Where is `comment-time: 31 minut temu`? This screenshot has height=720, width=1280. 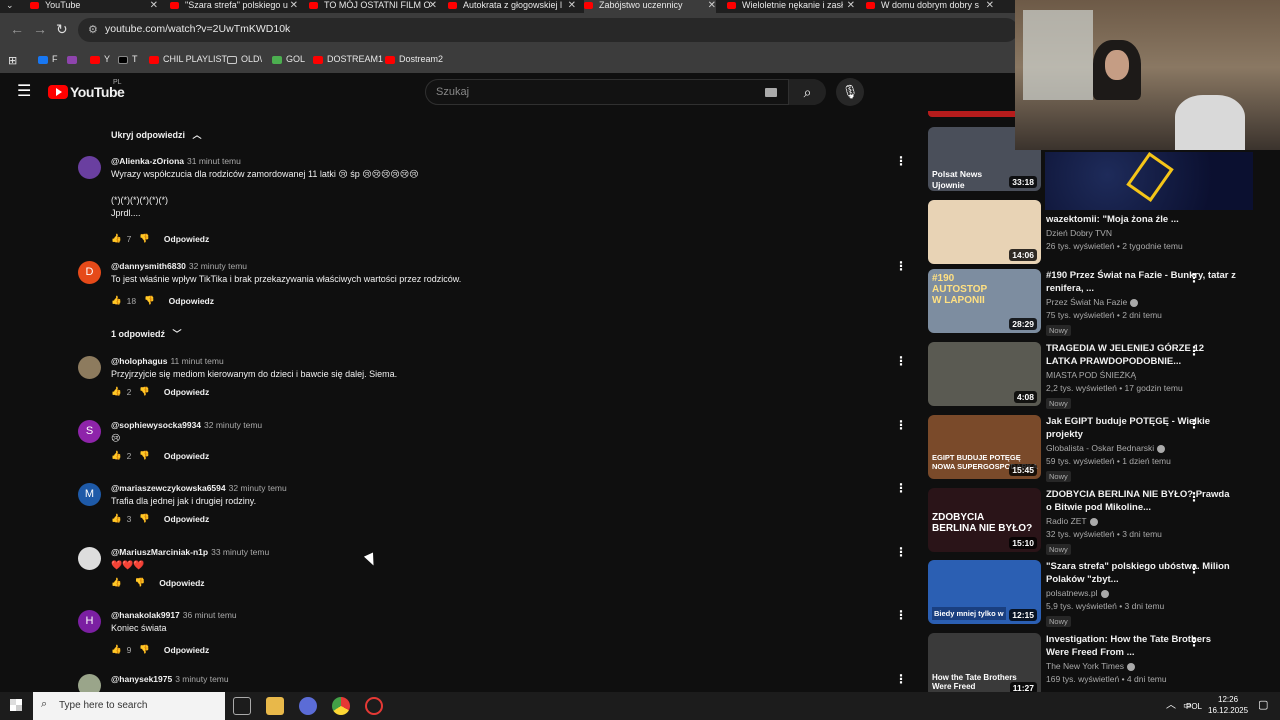 comment-time: 31 minut temu is located at coordinates (214, 161).